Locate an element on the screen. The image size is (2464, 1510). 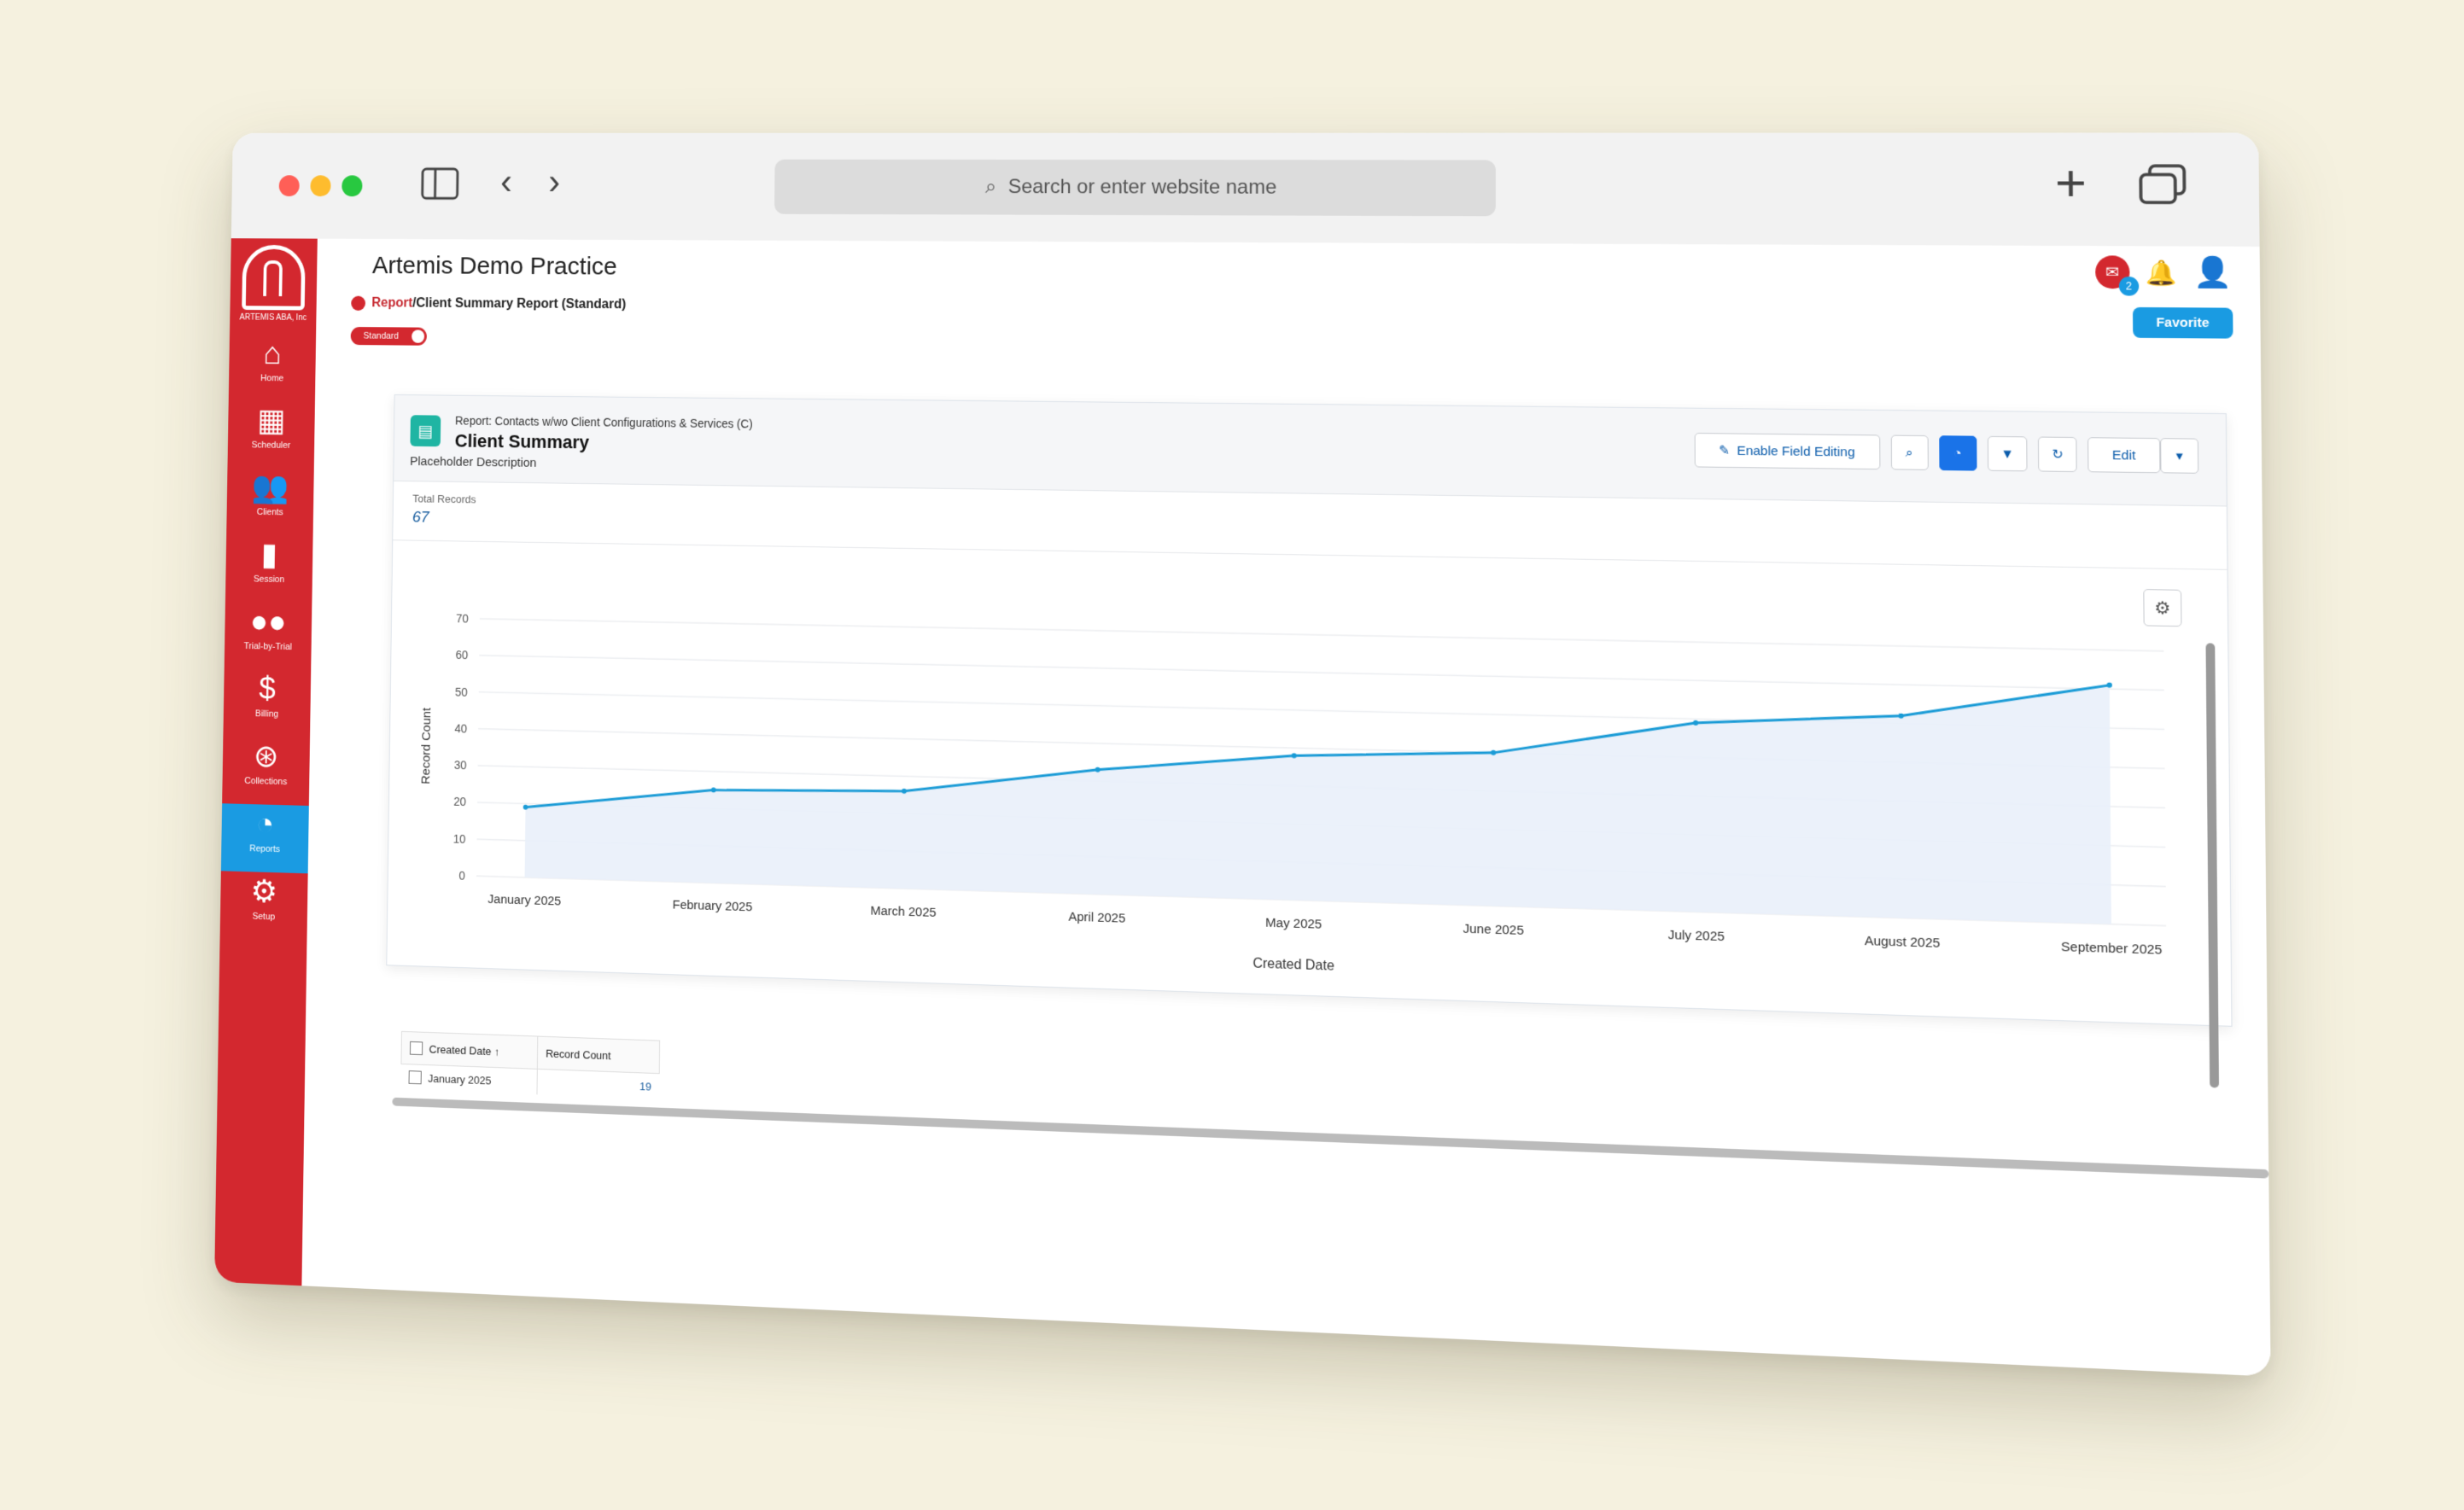
artemis-logo: ARTEMIS ABA, Inc is located at coordinates (273, 283).